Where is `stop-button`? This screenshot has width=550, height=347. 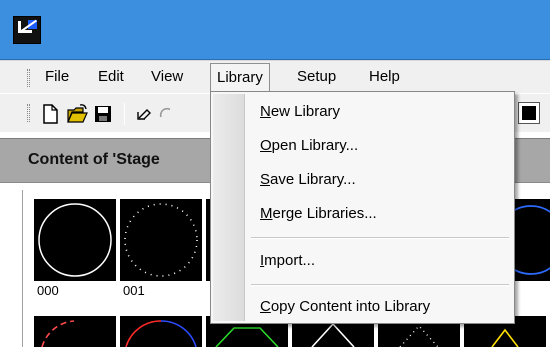
stop-button is located at coordinates (529, 113).